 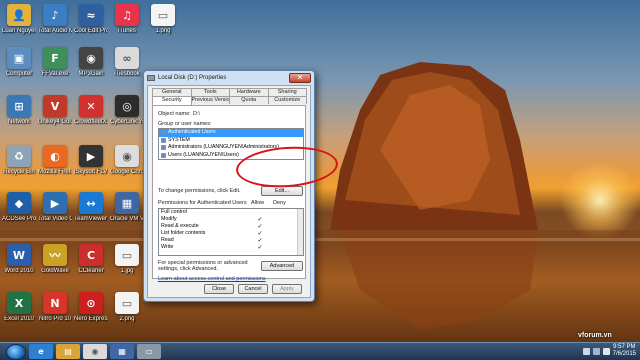 What do you see at coordinates (127, 207) in the screenshot?
I see `desktop-icon-virtualbox: ▦ Oracle VM VirtualBox` at bounding box center [127, 207].